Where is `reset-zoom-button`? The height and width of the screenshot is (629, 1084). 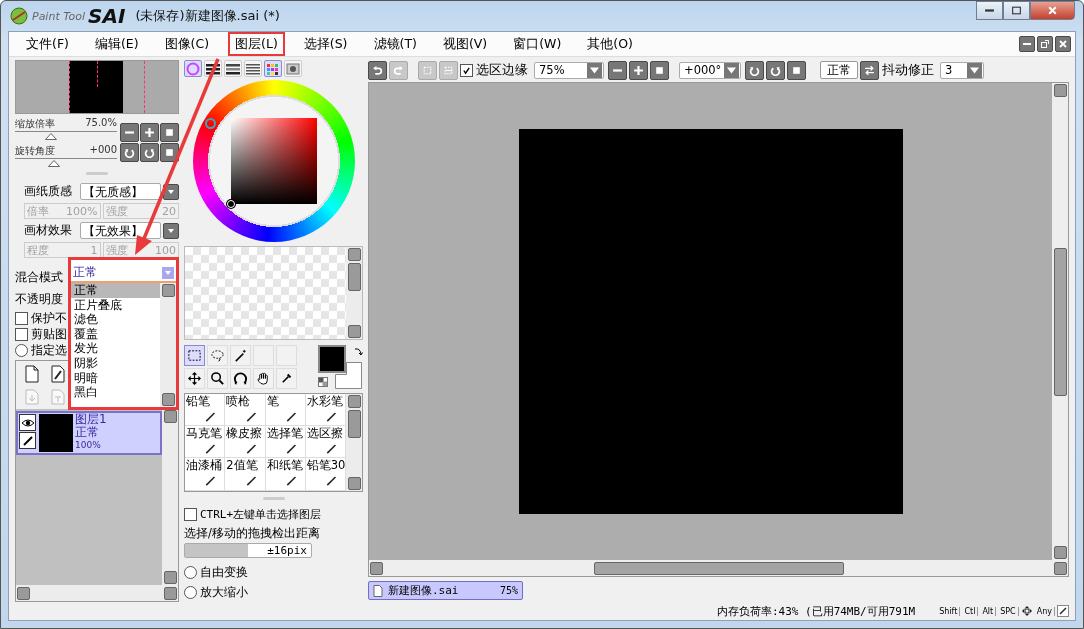
reset-zoom-button is located at coordinates (169, 132).